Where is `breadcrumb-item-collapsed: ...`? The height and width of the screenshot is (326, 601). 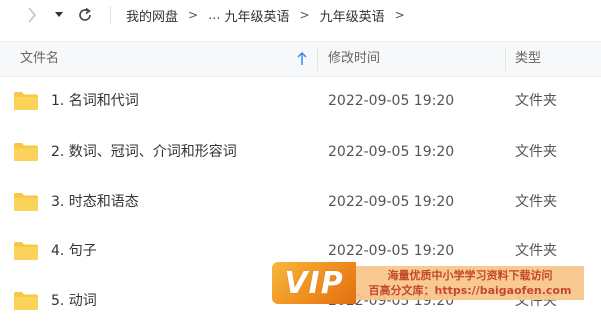
breadcrumb-item-collapsed: ... is located at coordinates (214, 15).